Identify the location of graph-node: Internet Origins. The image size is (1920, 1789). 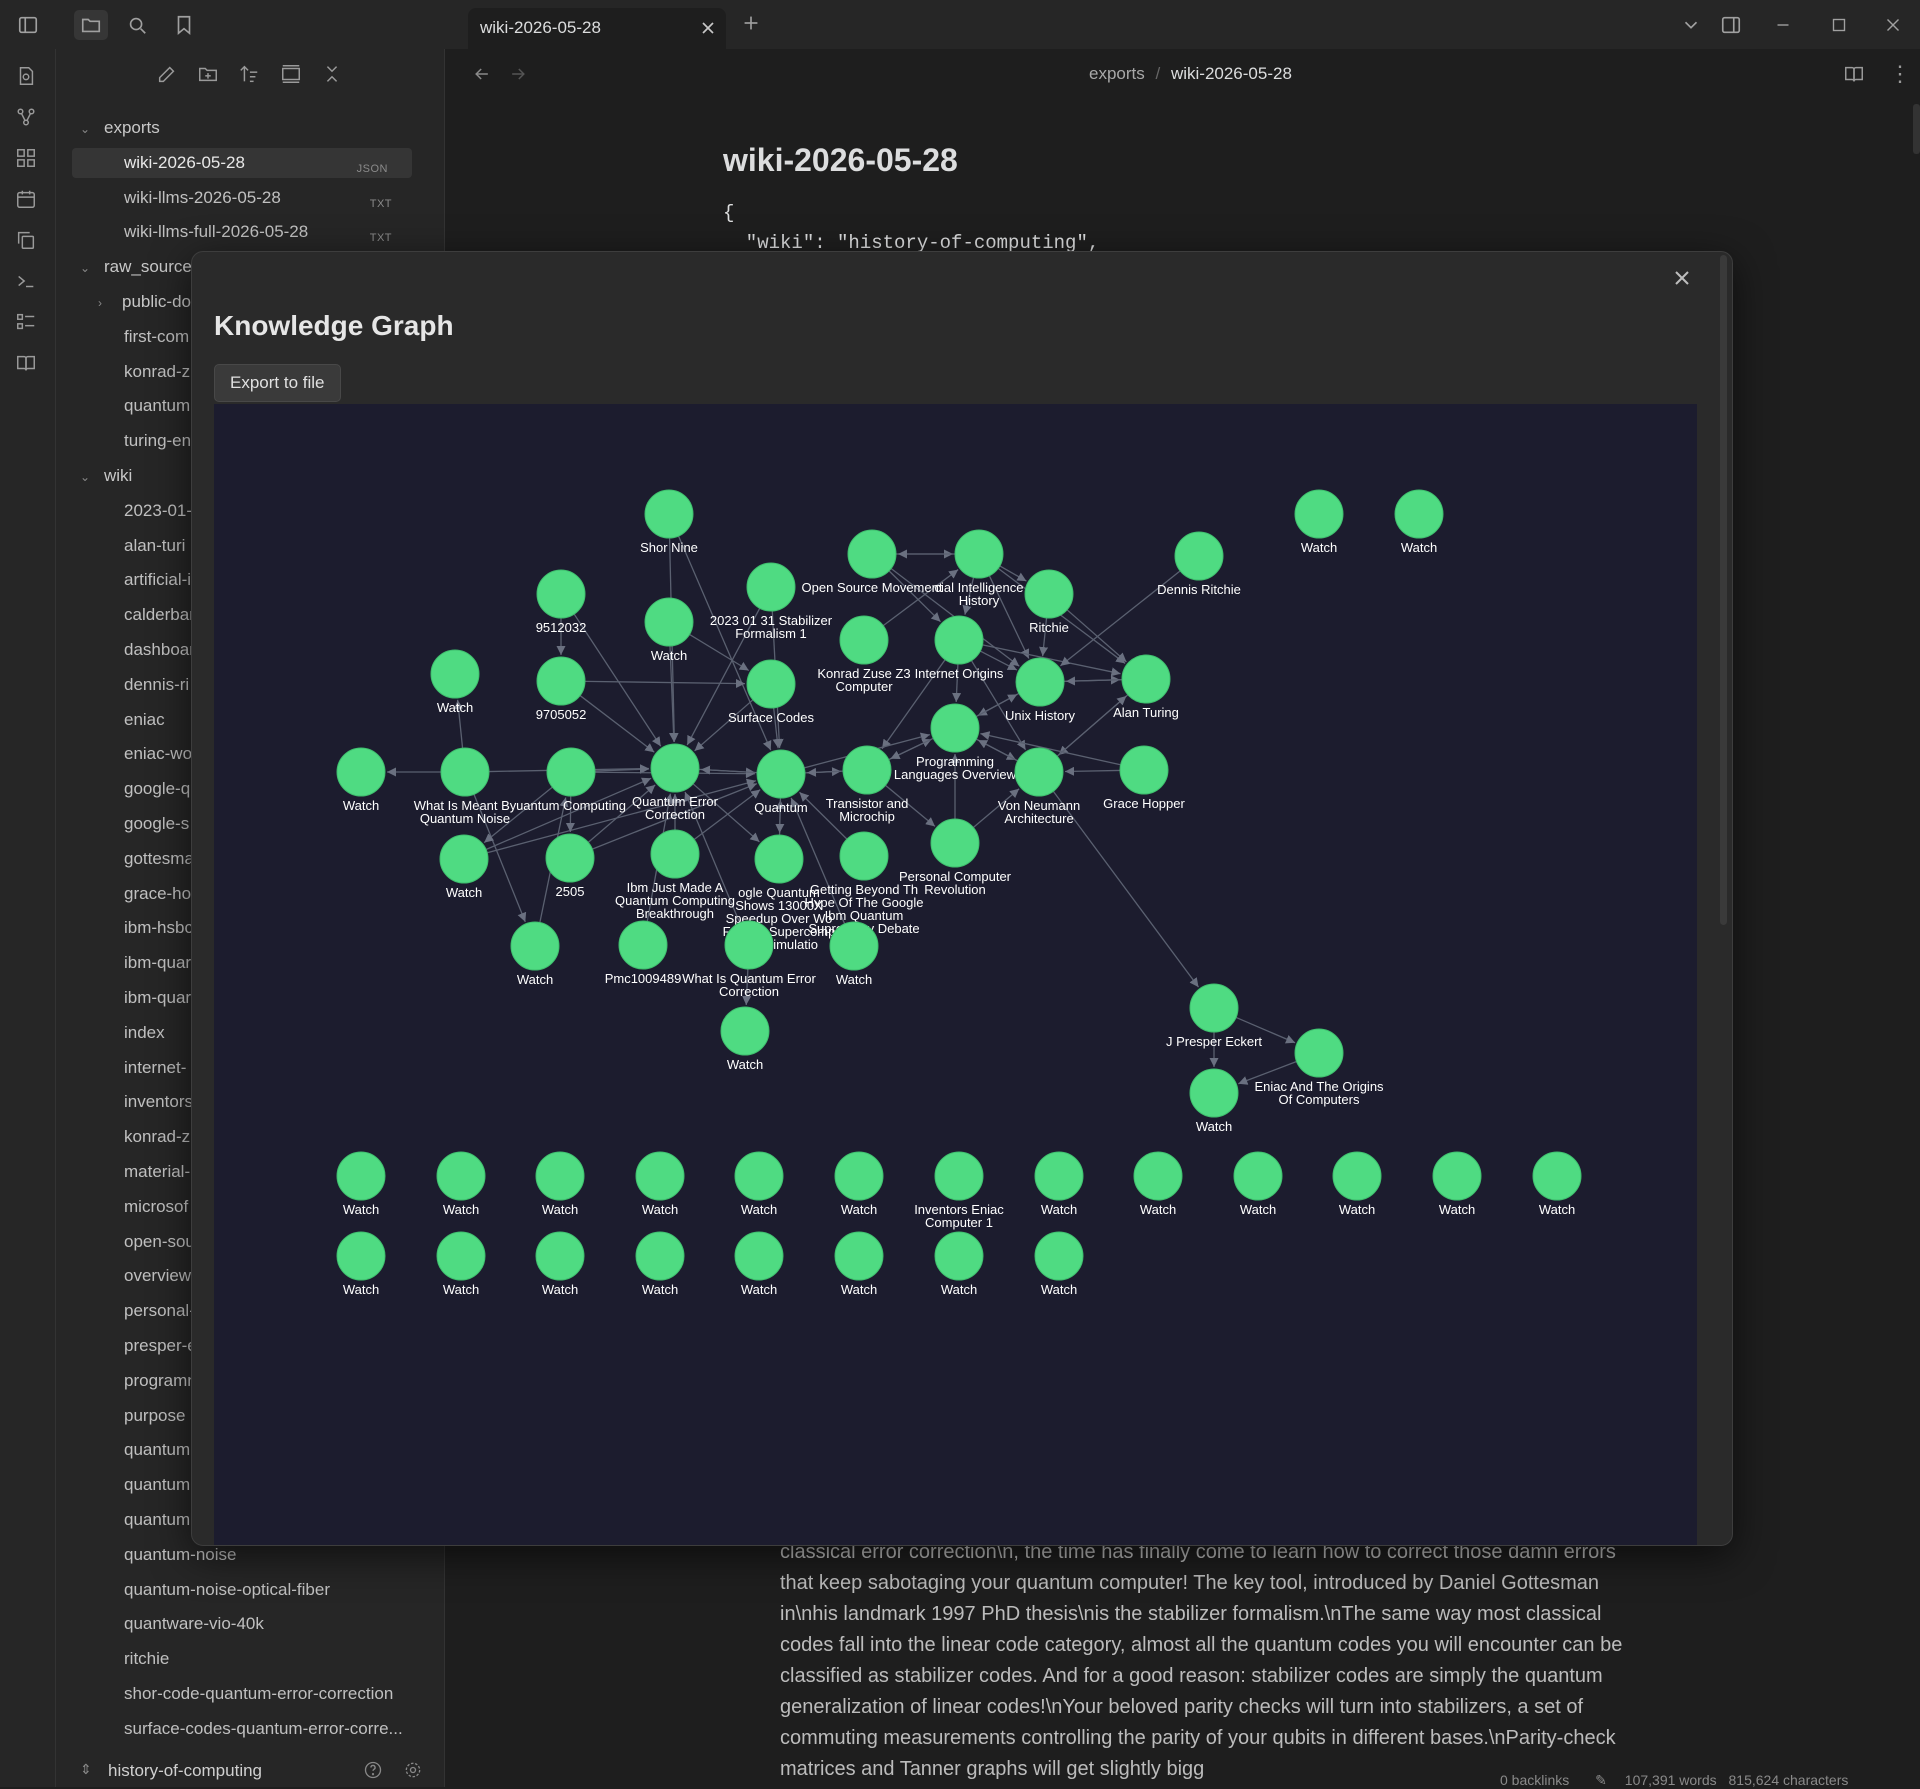
(959, 648).